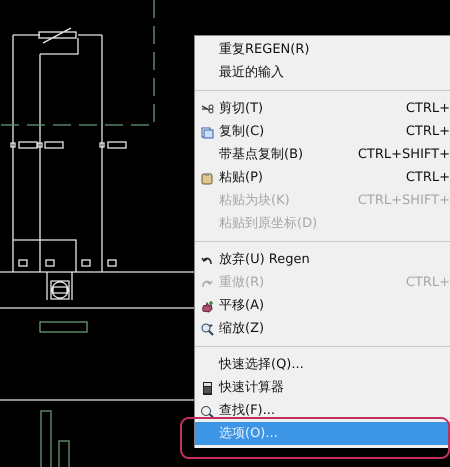 This screenshot has width=450, height=467. What do you see at coordinates (322, 387) in the screenshot?
I see `menu-item: 快速计算器` at bounding box center [322, 387].